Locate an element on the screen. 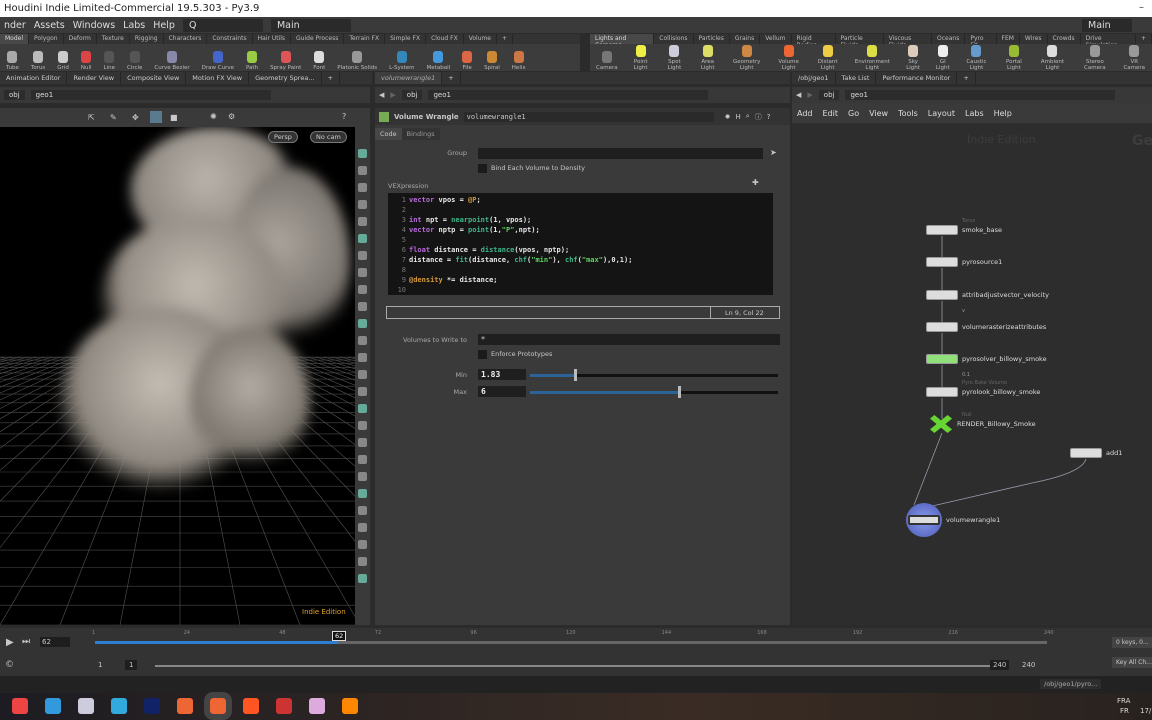  shelf-tool-environment-light: Environment Light is located at coordinates (872, 58).